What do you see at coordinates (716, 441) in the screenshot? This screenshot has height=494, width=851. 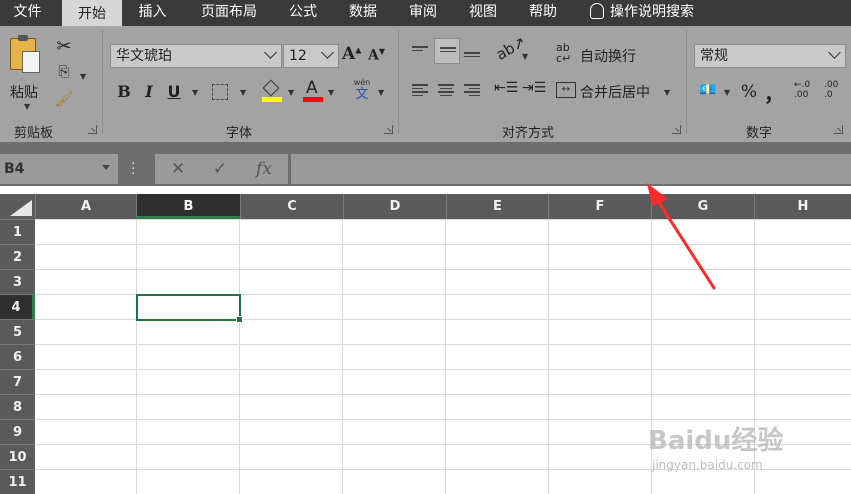 I see `watermark-logo: Baidu经验` at bounding box center [716, 441].